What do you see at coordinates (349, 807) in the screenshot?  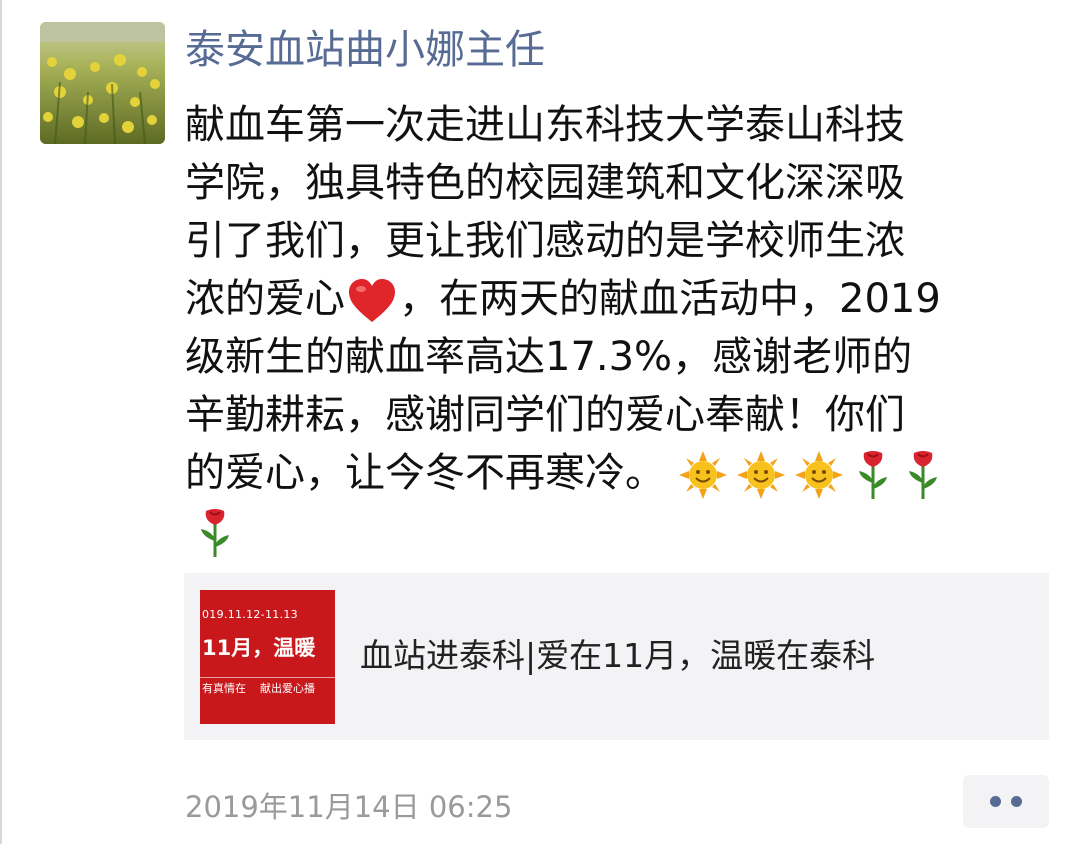 I see `post-timestamp: 2019年11月14日 06:25` at bounding box center [349, 807].